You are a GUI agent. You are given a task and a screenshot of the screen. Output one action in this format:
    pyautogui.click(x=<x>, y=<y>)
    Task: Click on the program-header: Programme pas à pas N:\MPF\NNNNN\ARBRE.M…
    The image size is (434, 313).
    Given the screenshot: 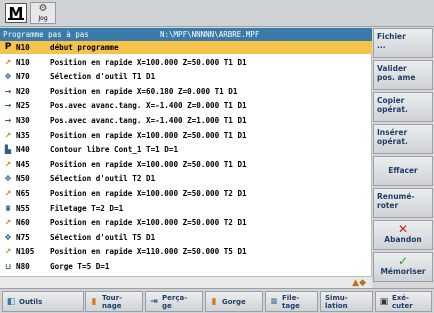 What is the action you would take?
    pyautogui.click(x=186, y=34)
    